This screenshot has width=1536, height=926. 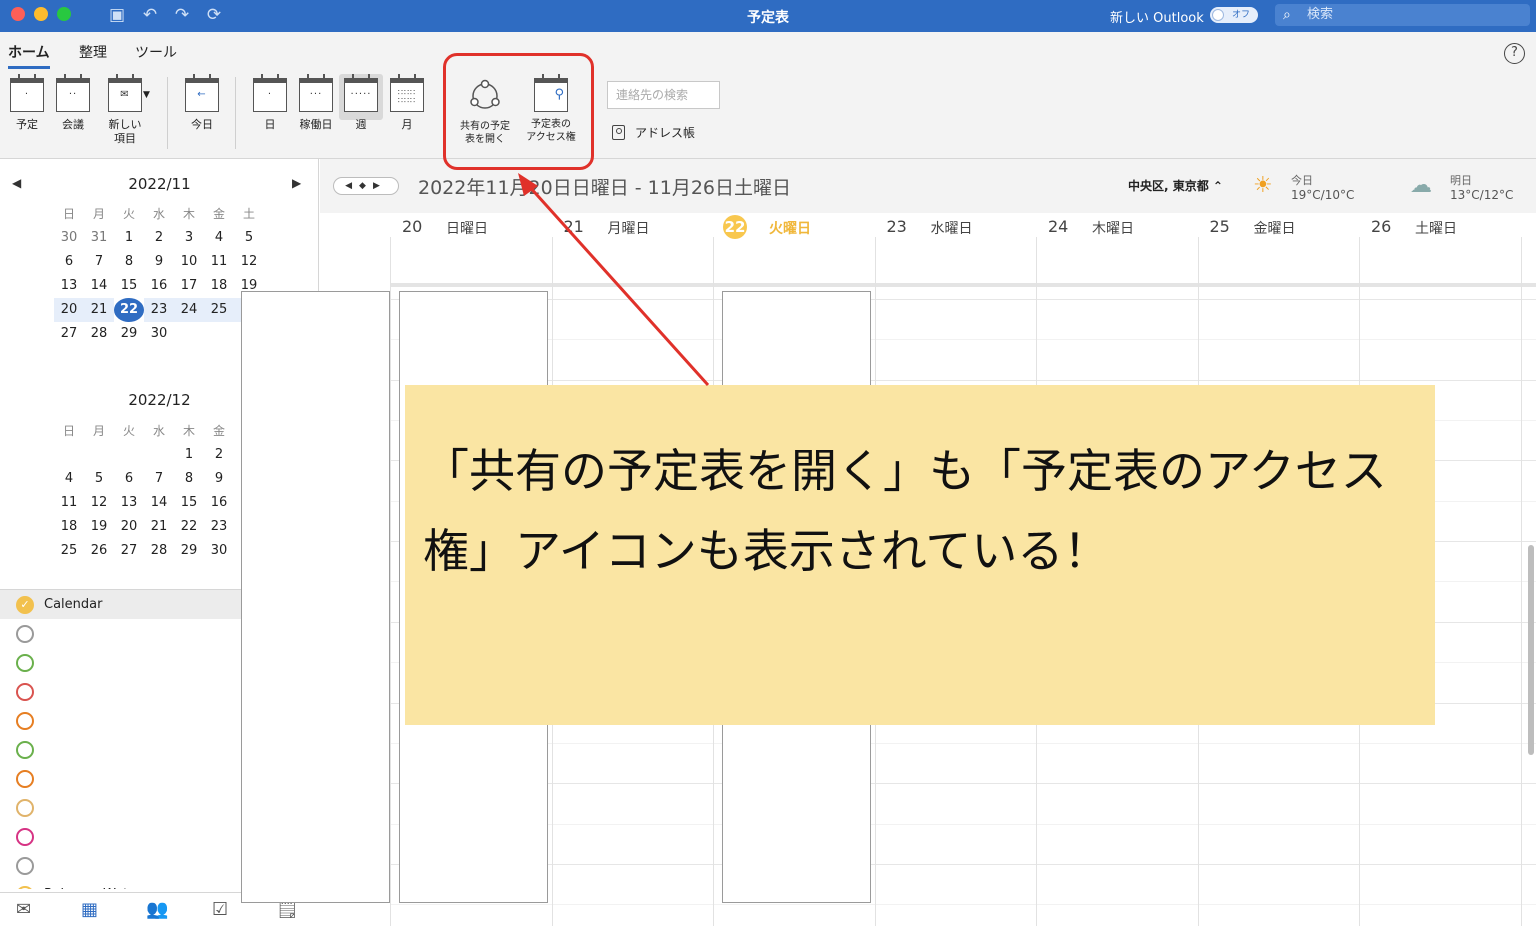 What do you see at coordinates (952, 228) in the screenshot?
I see `day-name: 水曜日` at bounding box center [952, 228].